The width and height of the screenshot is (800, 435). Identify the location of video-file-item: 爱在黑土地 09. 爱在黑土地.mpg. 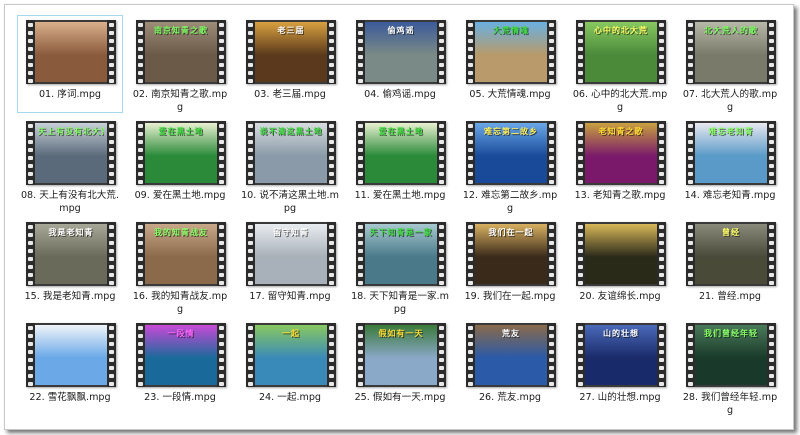
(180, 165).